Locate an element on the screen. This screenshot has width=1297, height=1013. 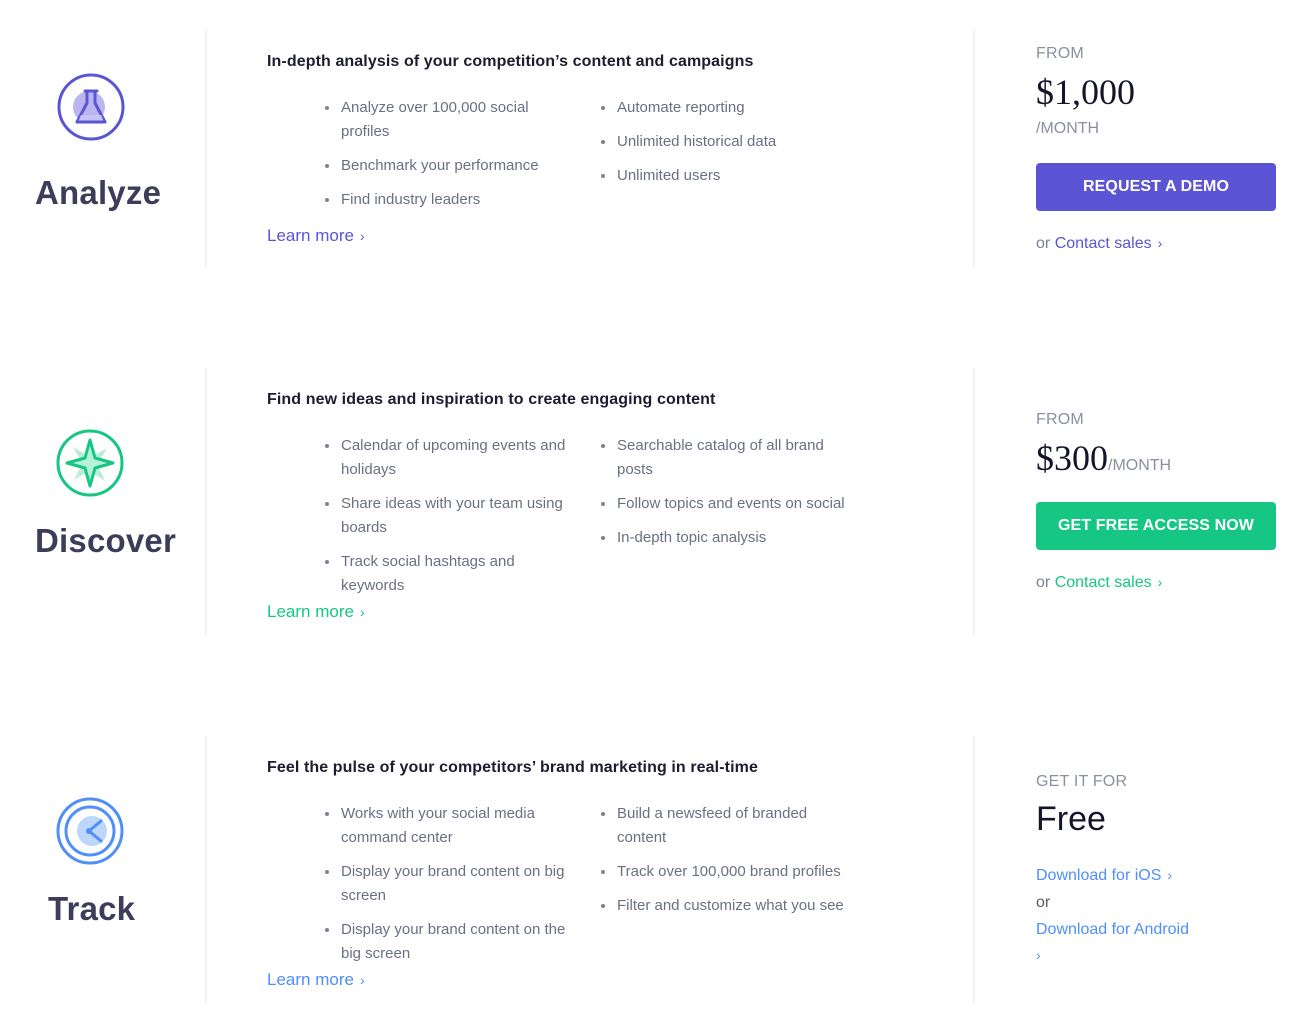
clock-radar-icon is located at coordinates (90, 831).